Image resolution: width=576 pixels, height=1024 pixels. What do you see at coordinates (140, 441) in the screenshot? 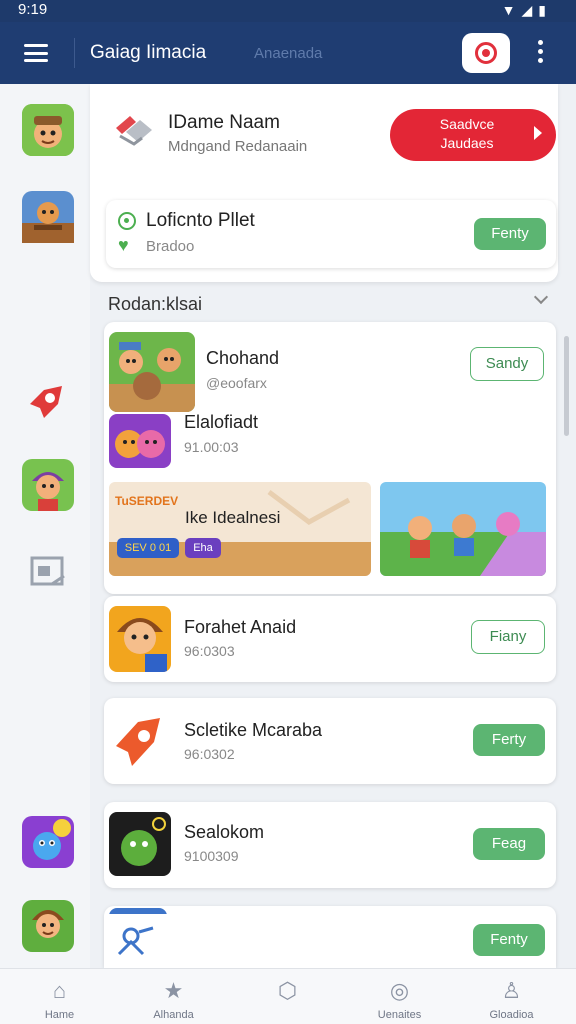
I see `game-icon-elalofiadt` at bounding box center [140, 441].